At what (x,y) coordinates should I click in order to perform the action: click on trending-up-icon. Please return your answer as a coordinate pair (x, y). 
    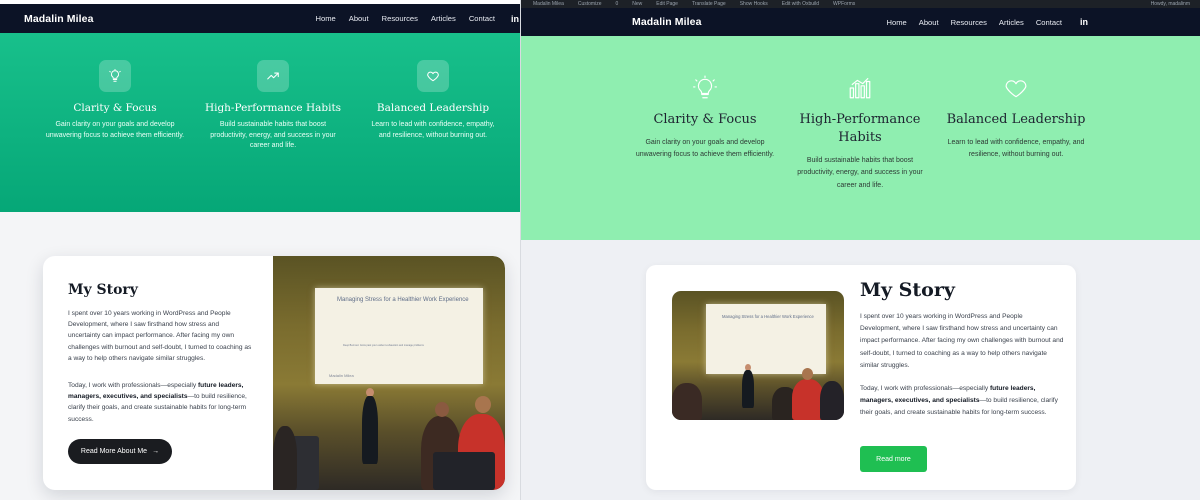
    Looking at the image, I should click on (273, 76).